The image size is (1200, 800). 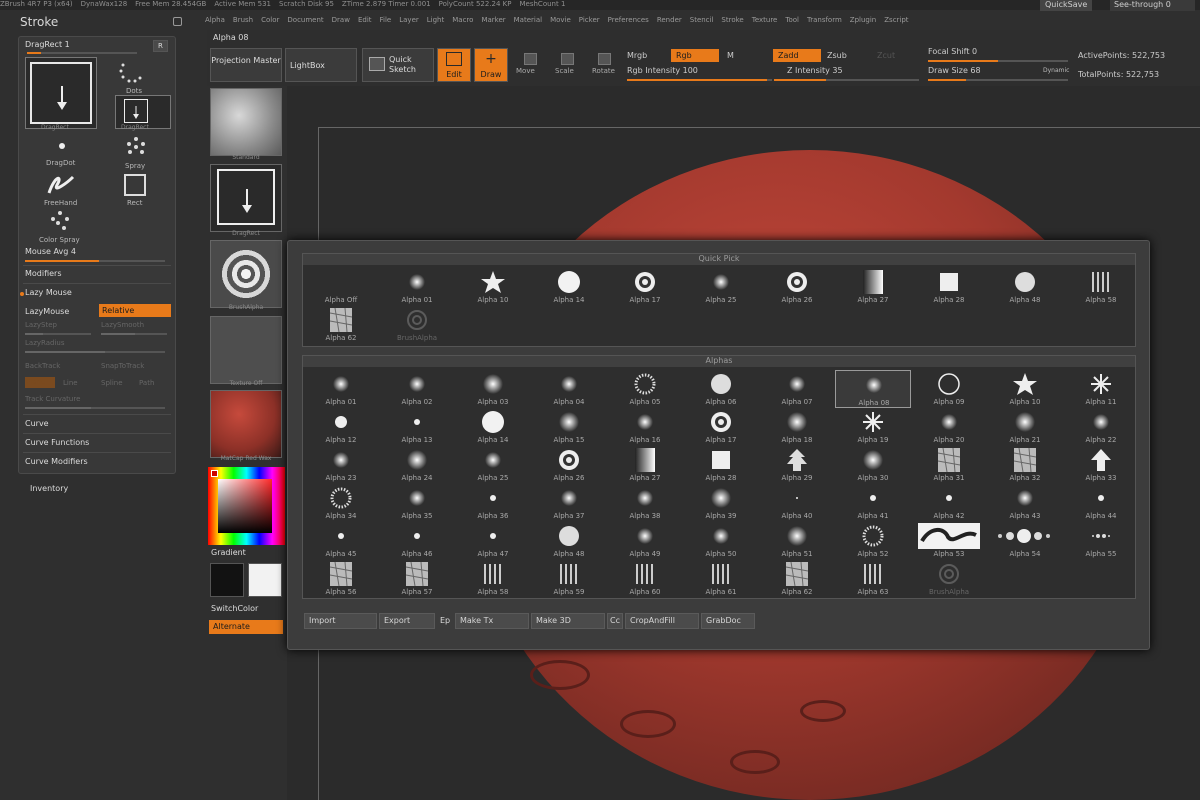 I want to click on alpha-tile: Alpha 03, so click(x=493, y=389).